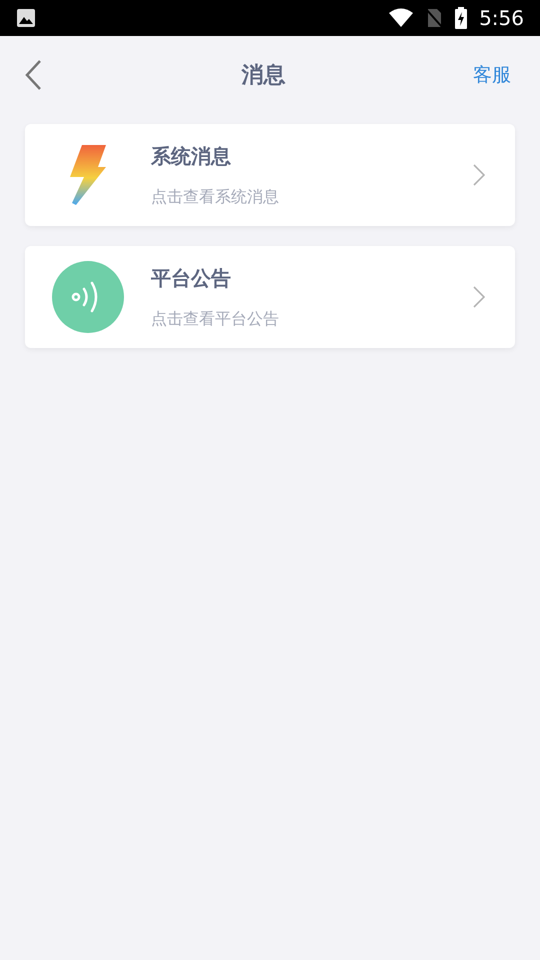 This screenshot has height=960, width=540. What do you see at coordinates (191, 278) in the screenshot?
I see `card-title: 平台公告` at bounding box center [191, 278].